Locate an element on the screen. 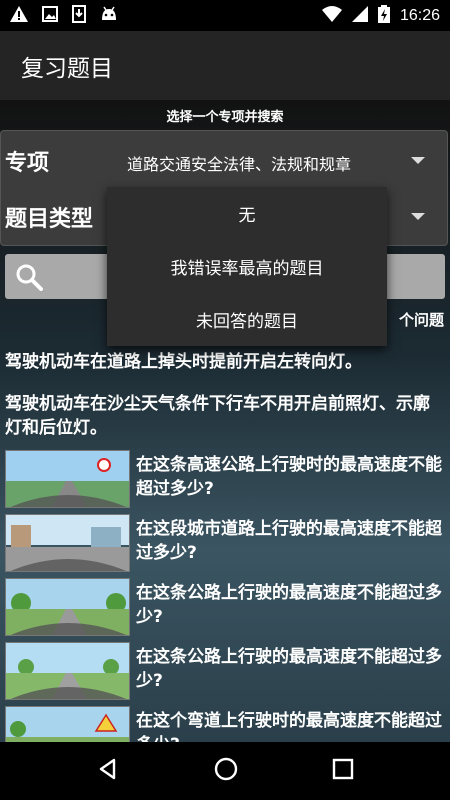 The image size is (450, 800). navigation-bar is located at coordinates (225, 771).